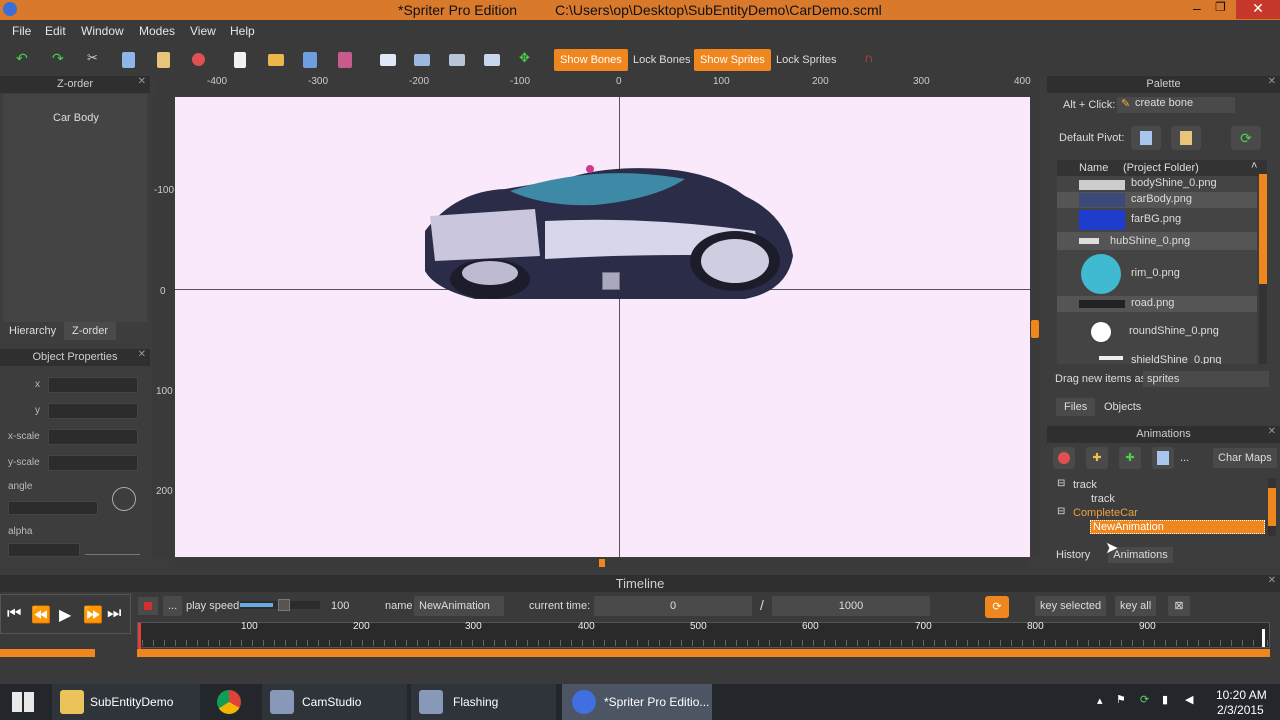 The height and width of the screenshot is (720, 1280). Describe the element at coordinates (90, 331) in the screenshot. I see `tab-zorder: Z-order` at that location.